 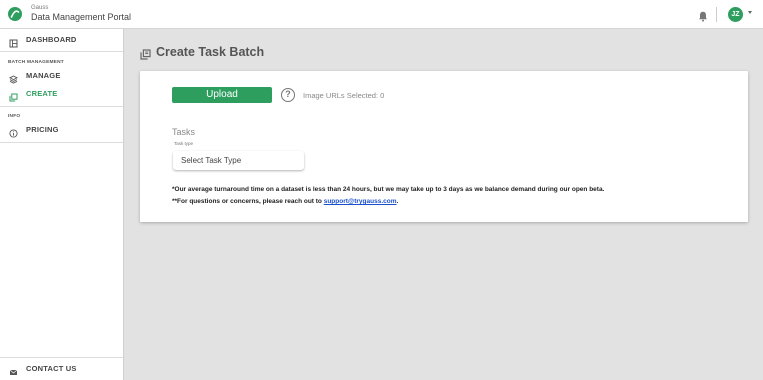 I want to click on top-header: Gauss Data Management Portal JZ, so click(x=381, y=14).